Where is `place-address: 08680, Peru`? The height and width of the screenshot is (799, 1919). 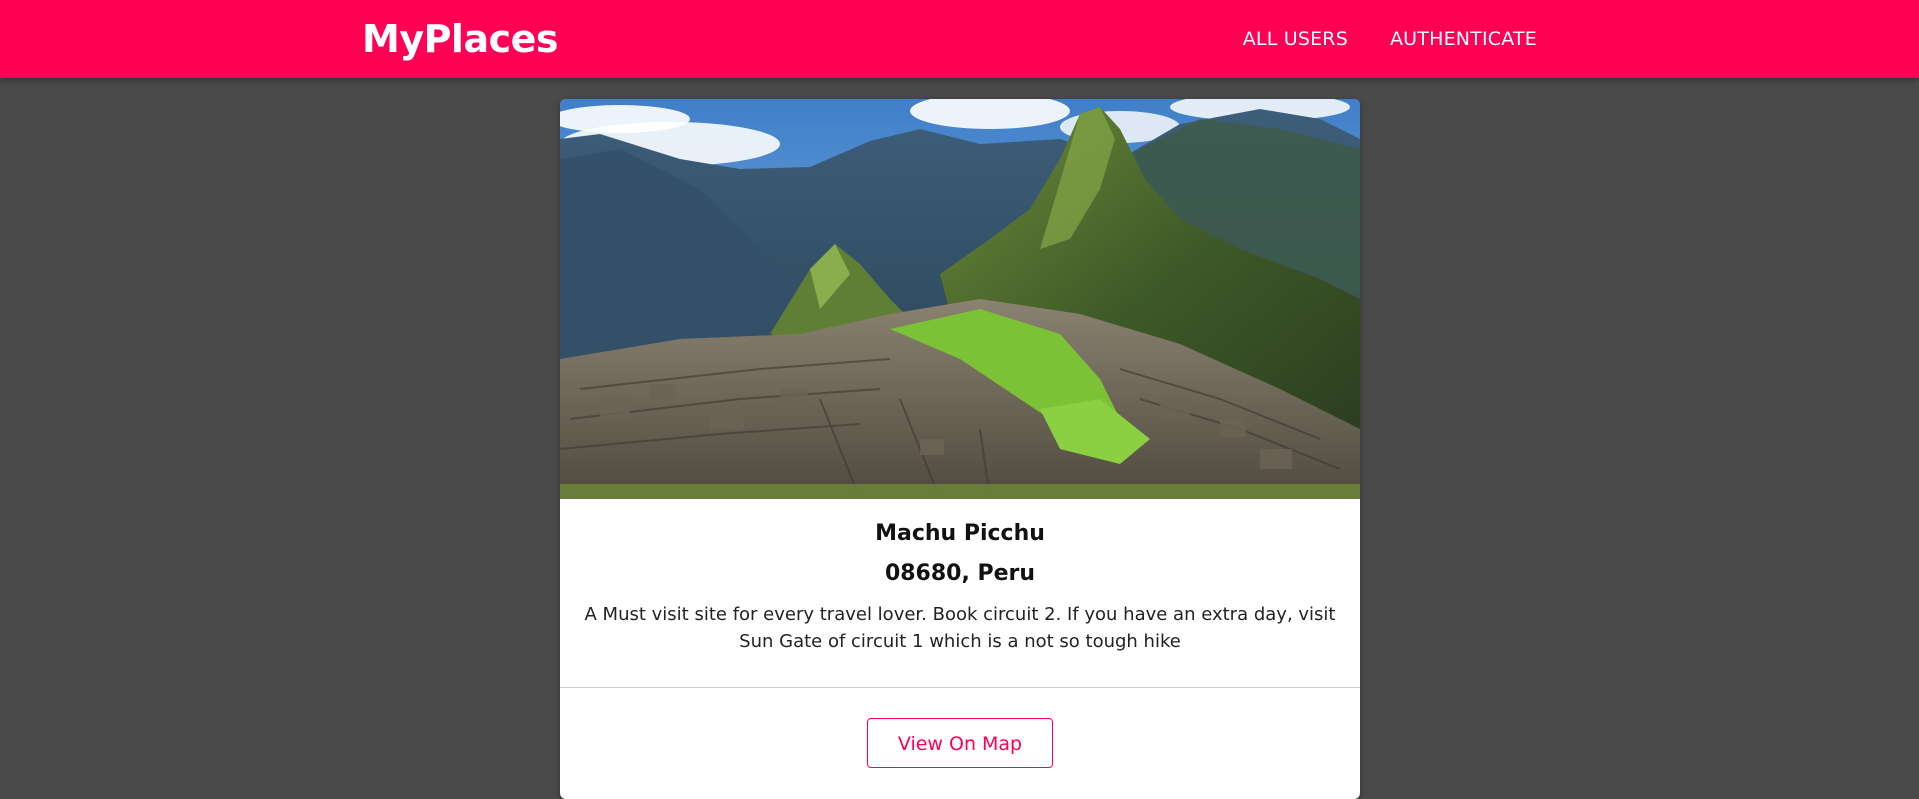
place-address: 08680, Peru is located at coordinates (960, 573).